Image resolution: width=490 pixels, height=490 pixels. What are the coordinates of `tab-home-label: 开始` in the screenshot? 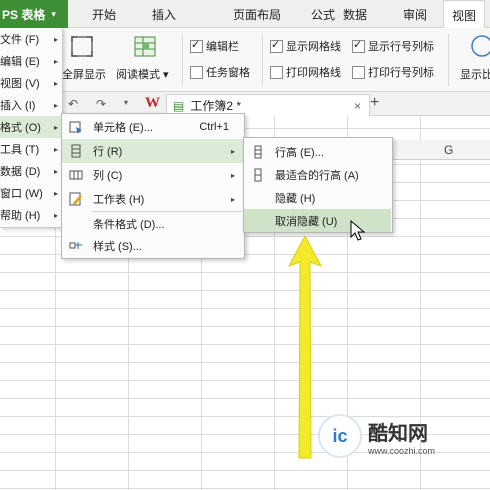 It's located at (104, 14).